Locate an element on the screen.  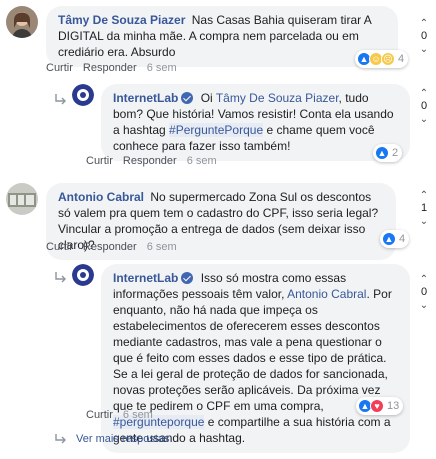
reaction-summary: ▲ 2 is located at coordinates (388, 153).